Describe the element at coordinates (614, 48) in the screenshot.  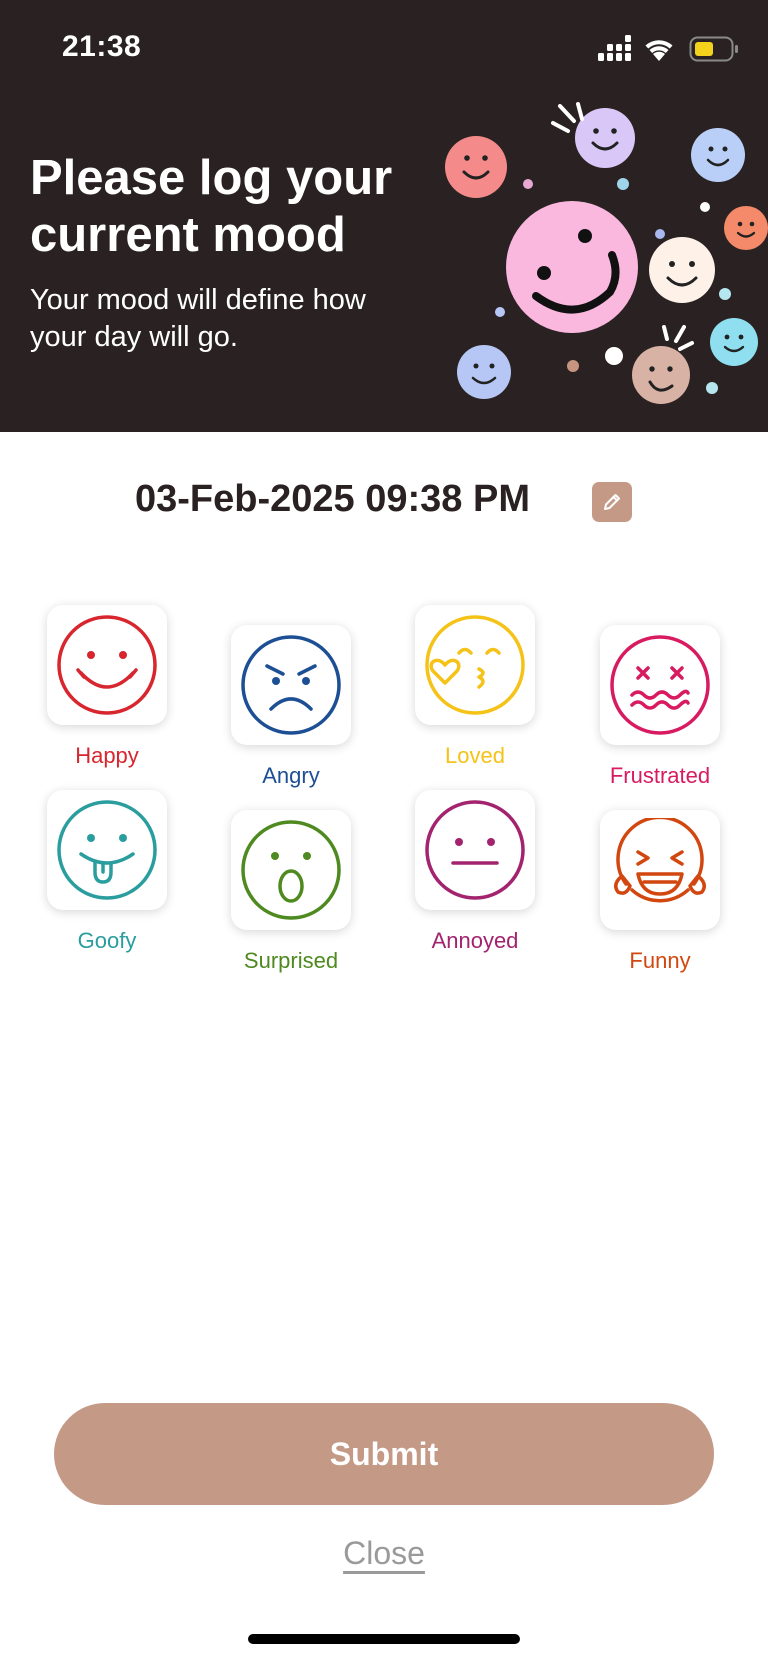
I see `signal-icon` at that location.